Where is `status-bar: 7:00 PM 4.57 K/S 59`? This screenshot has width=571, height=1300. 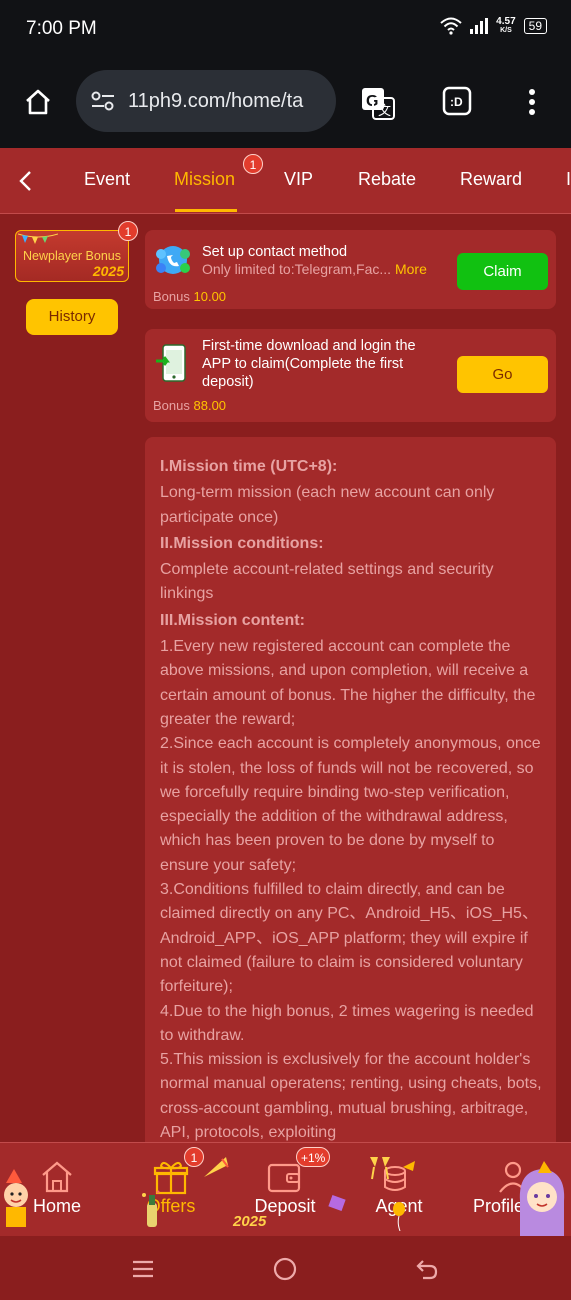
status-bar: 7:00 PM 4.57 K/S 59 is located at coordinates (285, 29).